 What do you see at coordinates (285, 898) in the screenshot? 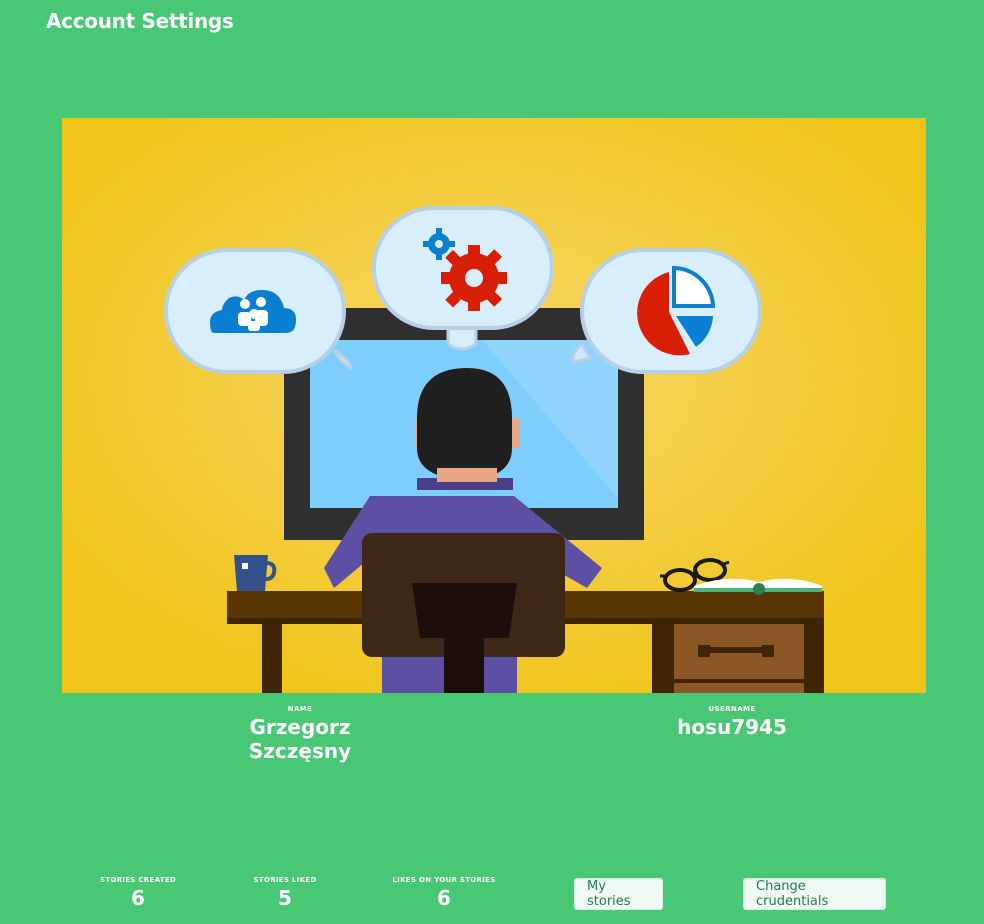
I see `stories-liked-value: 5` at bounding box center [285, 898].